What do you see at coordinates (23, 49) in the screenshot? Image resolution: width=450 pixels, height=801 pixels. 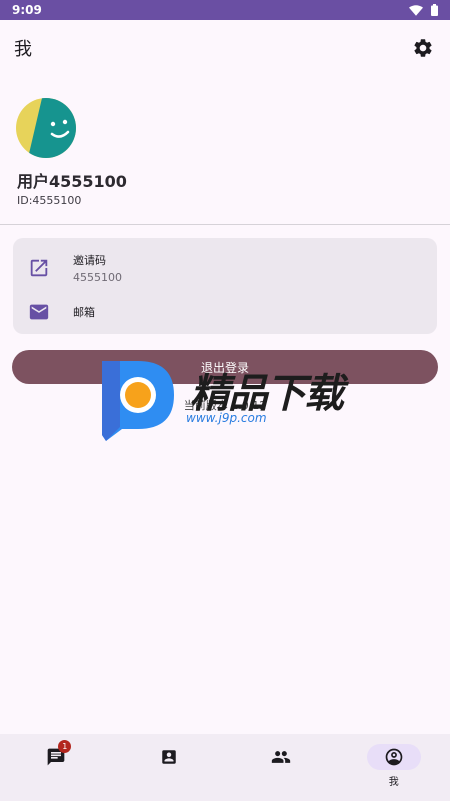 I see `page-title: 我` at bounding box center [23, 49].